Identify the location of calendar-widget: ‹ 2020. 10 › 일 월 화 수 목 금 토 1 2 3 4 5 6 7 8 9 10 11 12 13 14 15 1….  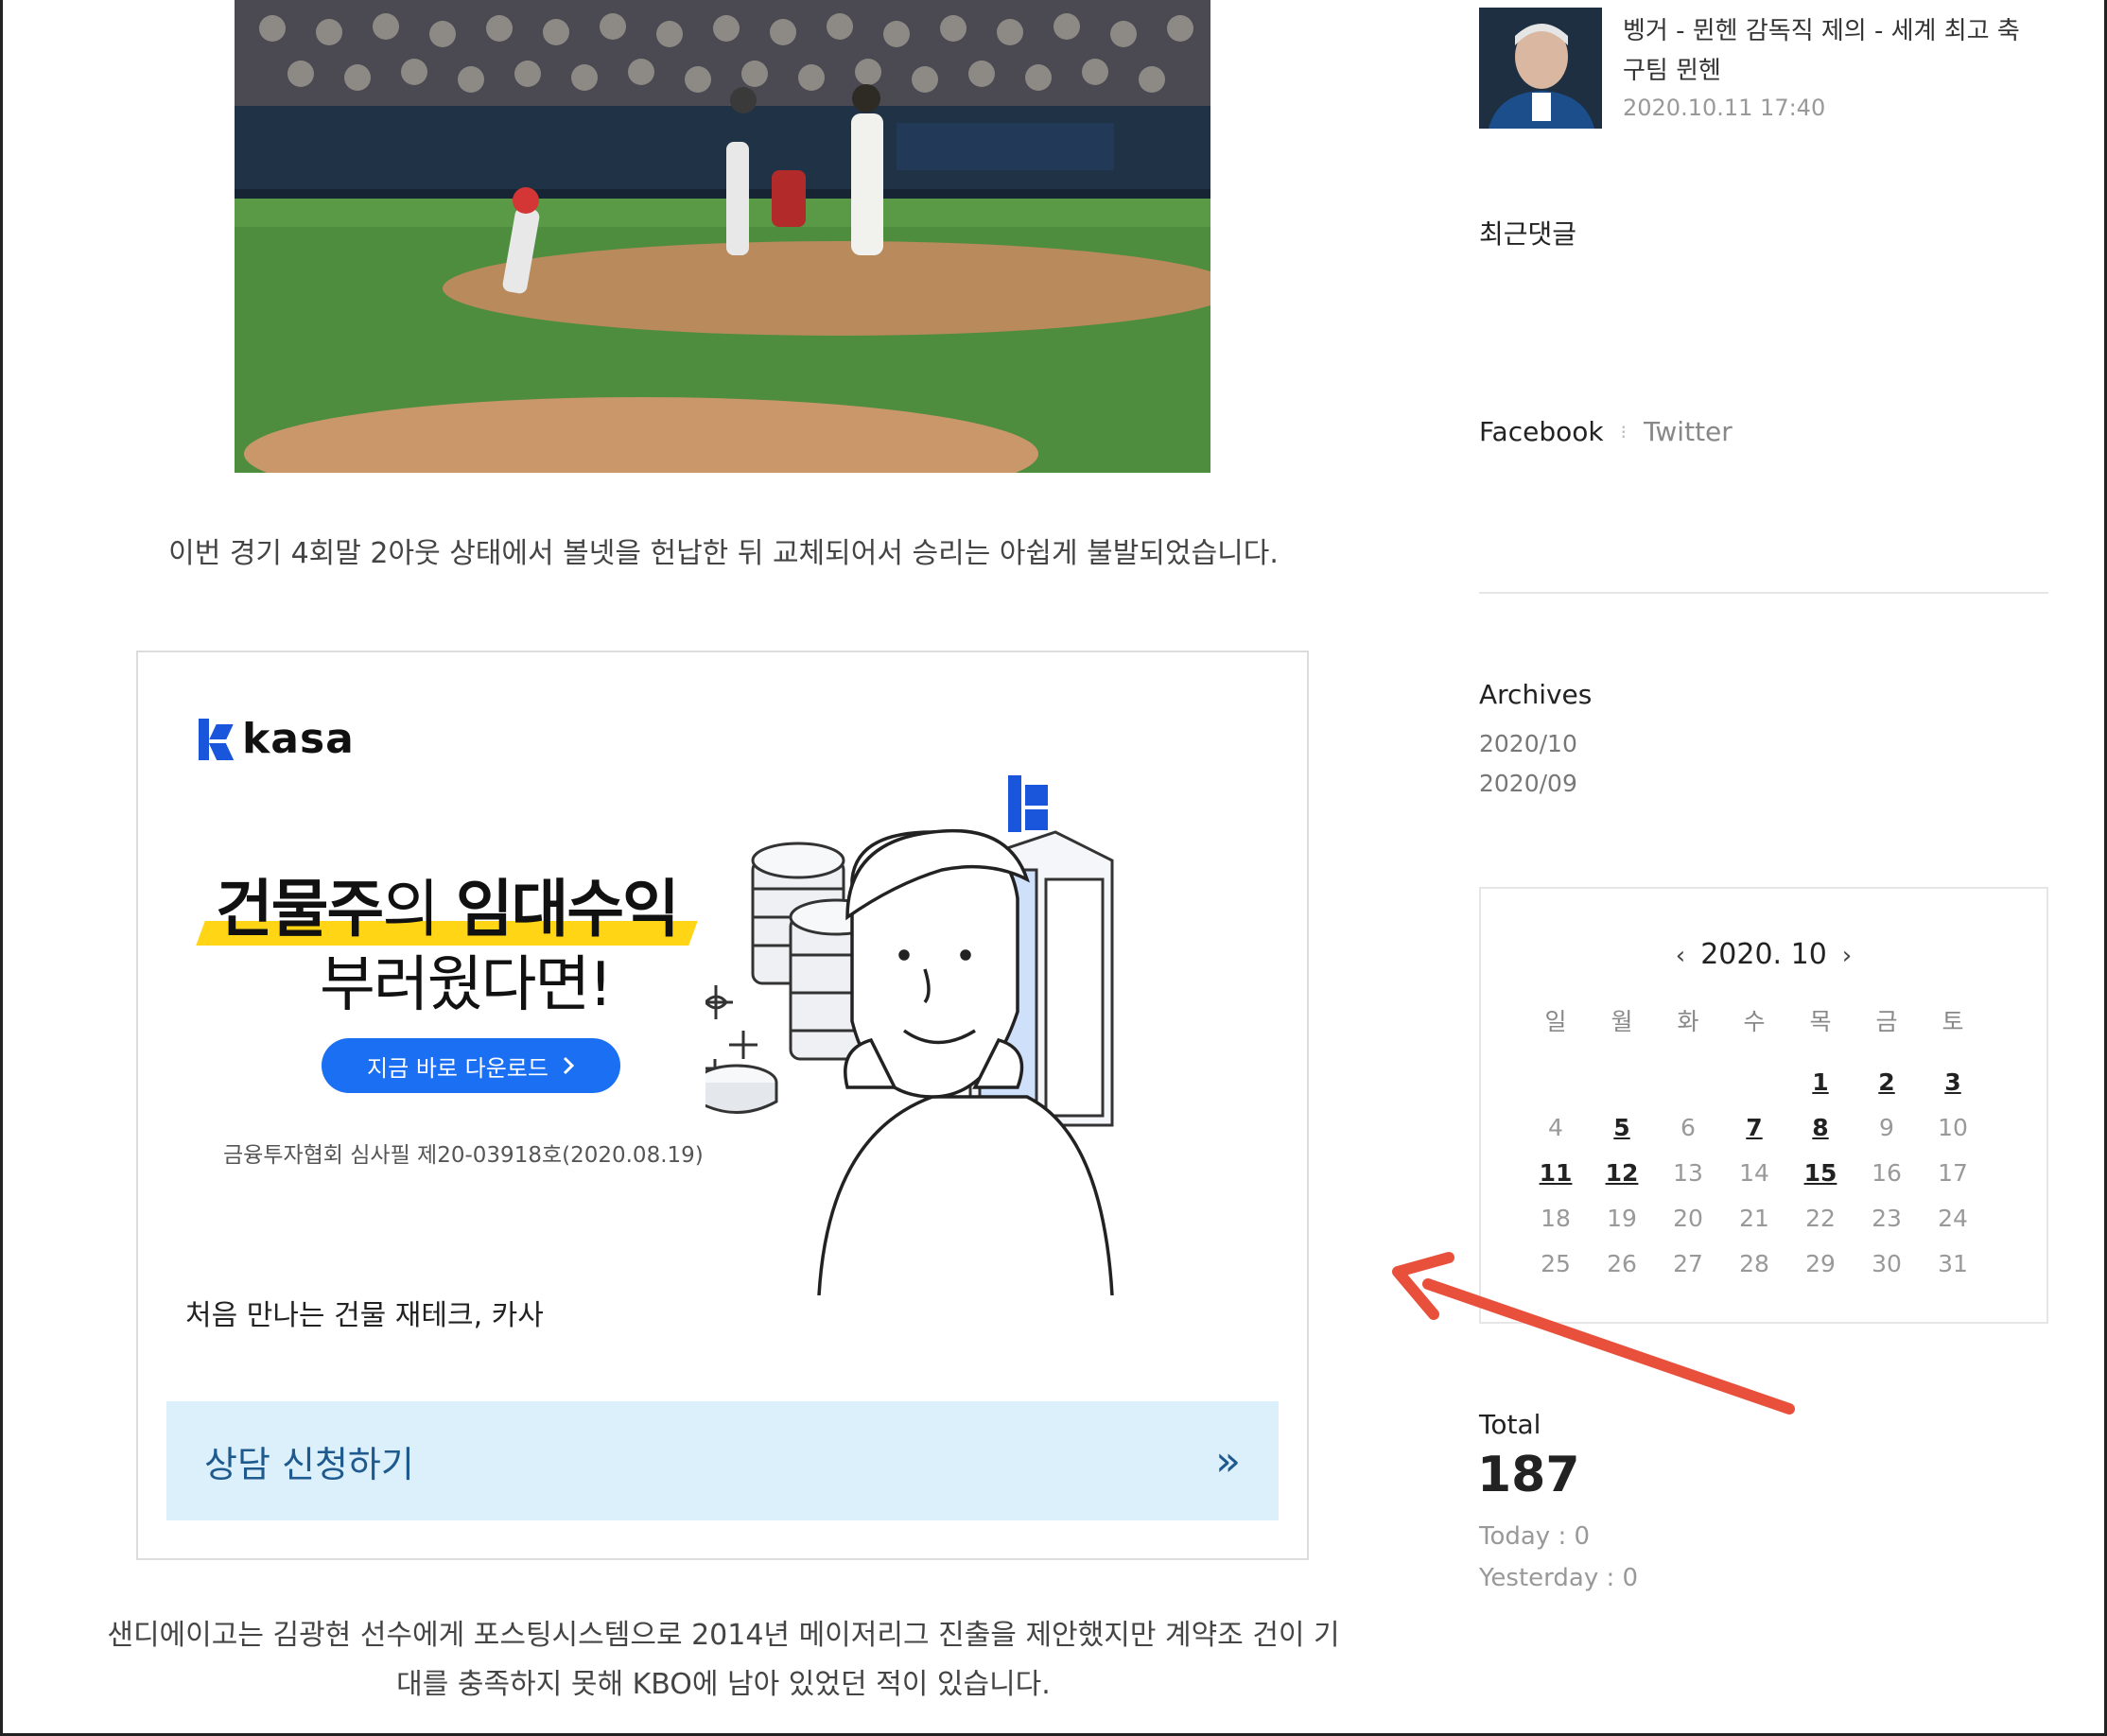
(1763, 1105).